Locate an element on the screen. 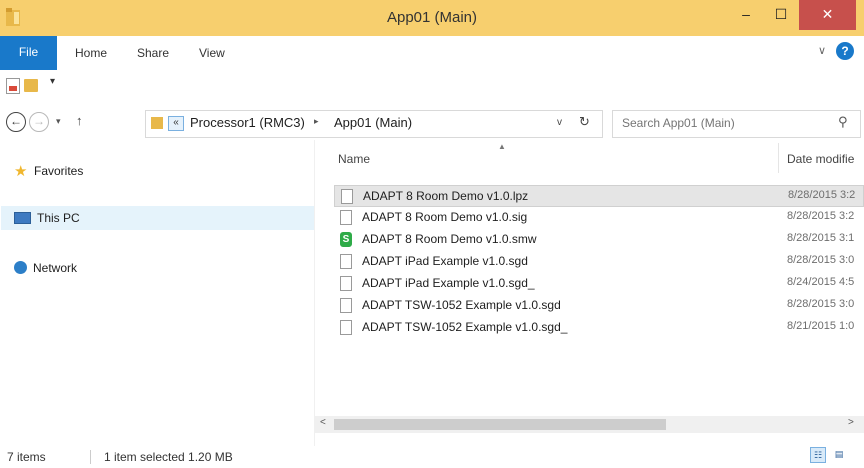 This screenshot has width=864, height=468. breadcrumb-overflow-button: « is located at coordinates (176, 123).